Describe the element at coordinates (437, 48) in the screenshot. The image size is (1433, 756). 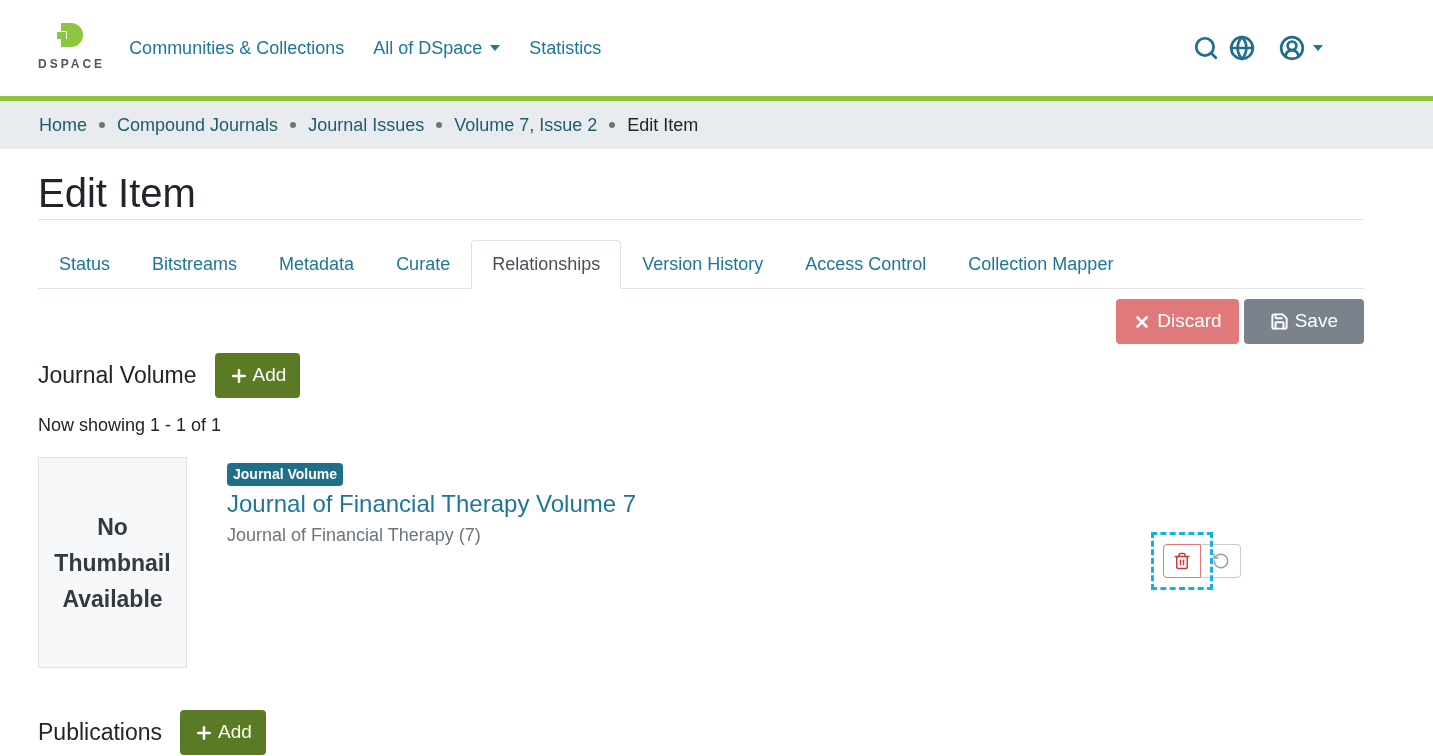
I see `nav-link: All of DSpace` at that location.